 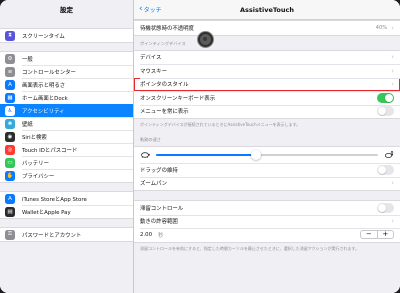 What do you see at coordinates (164, 112) in the screenshot?
I see `always-show-menu-label: メニューを常に表示` at bounding box center [164, 112].